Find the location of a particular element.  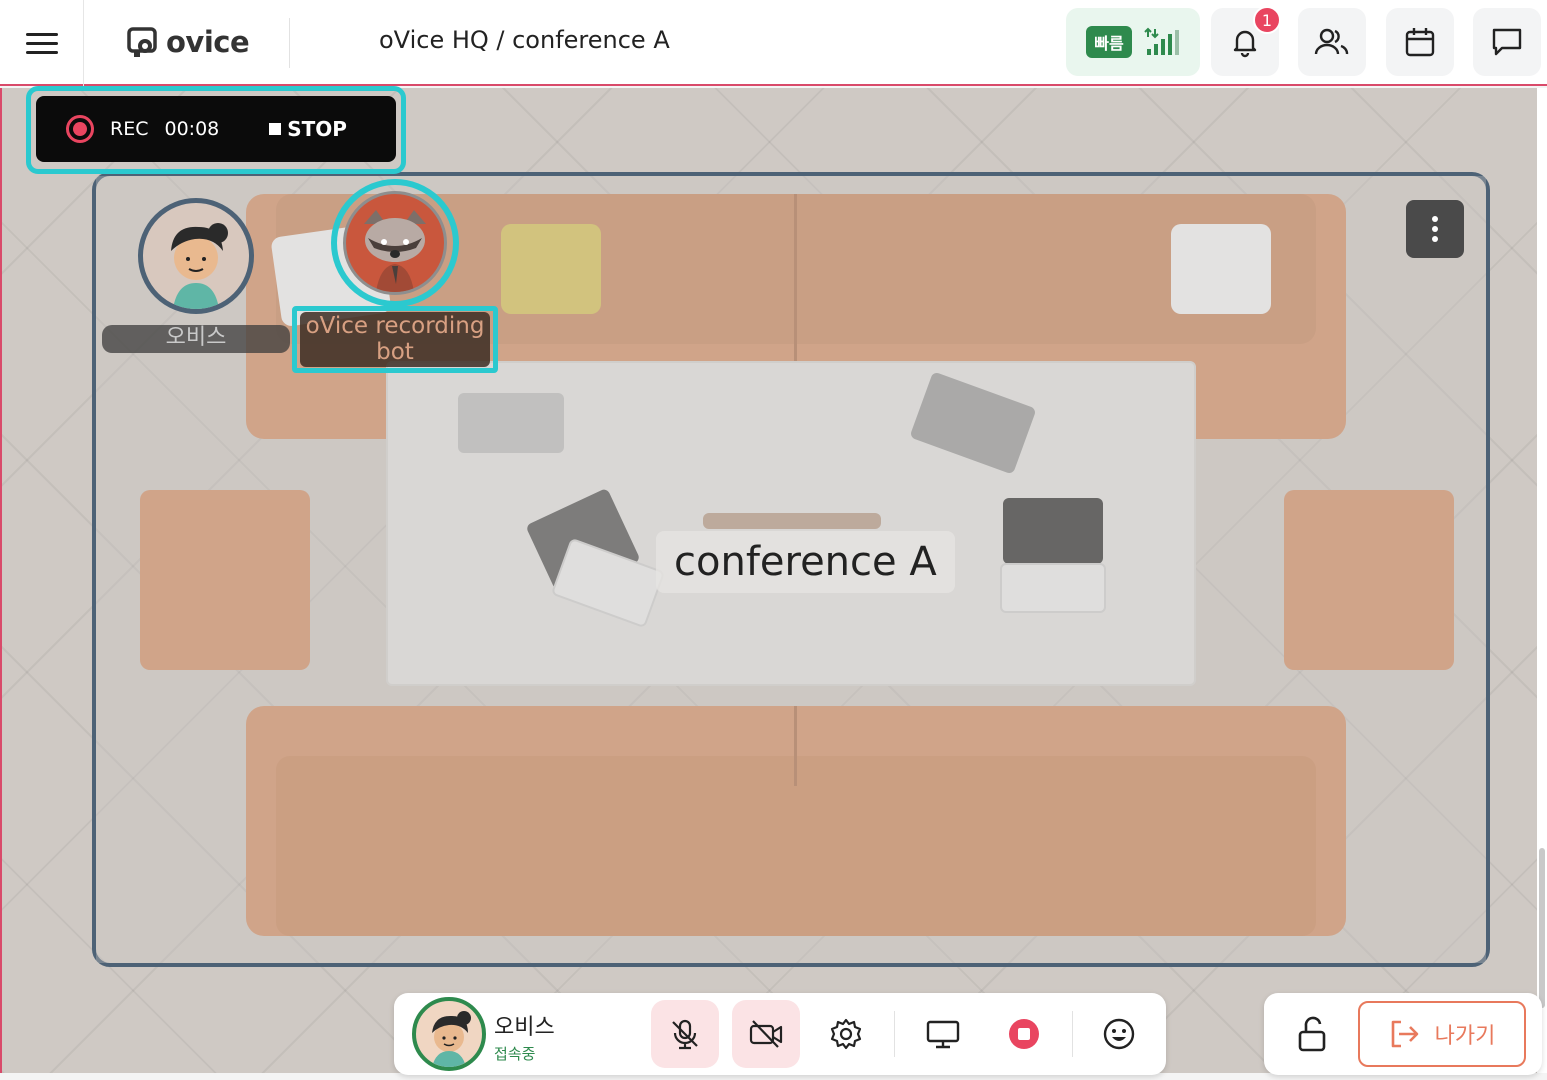

ovice-logo-icon is located at coordinates (142, 42).